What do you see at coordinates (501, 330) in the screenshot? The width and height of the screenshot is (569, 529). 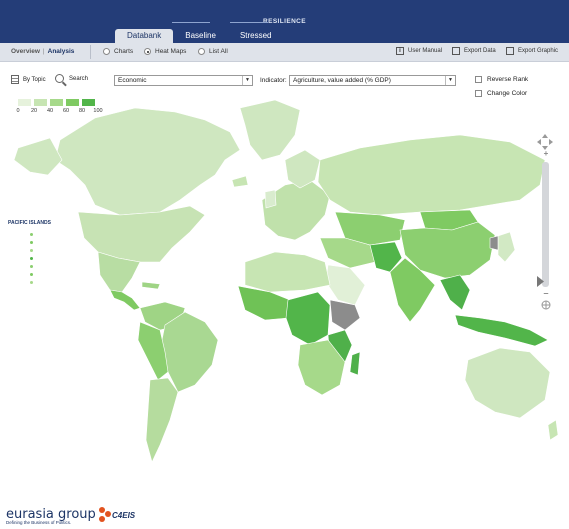 I see `map-region-indonesia` at bounding box center [501, 330].